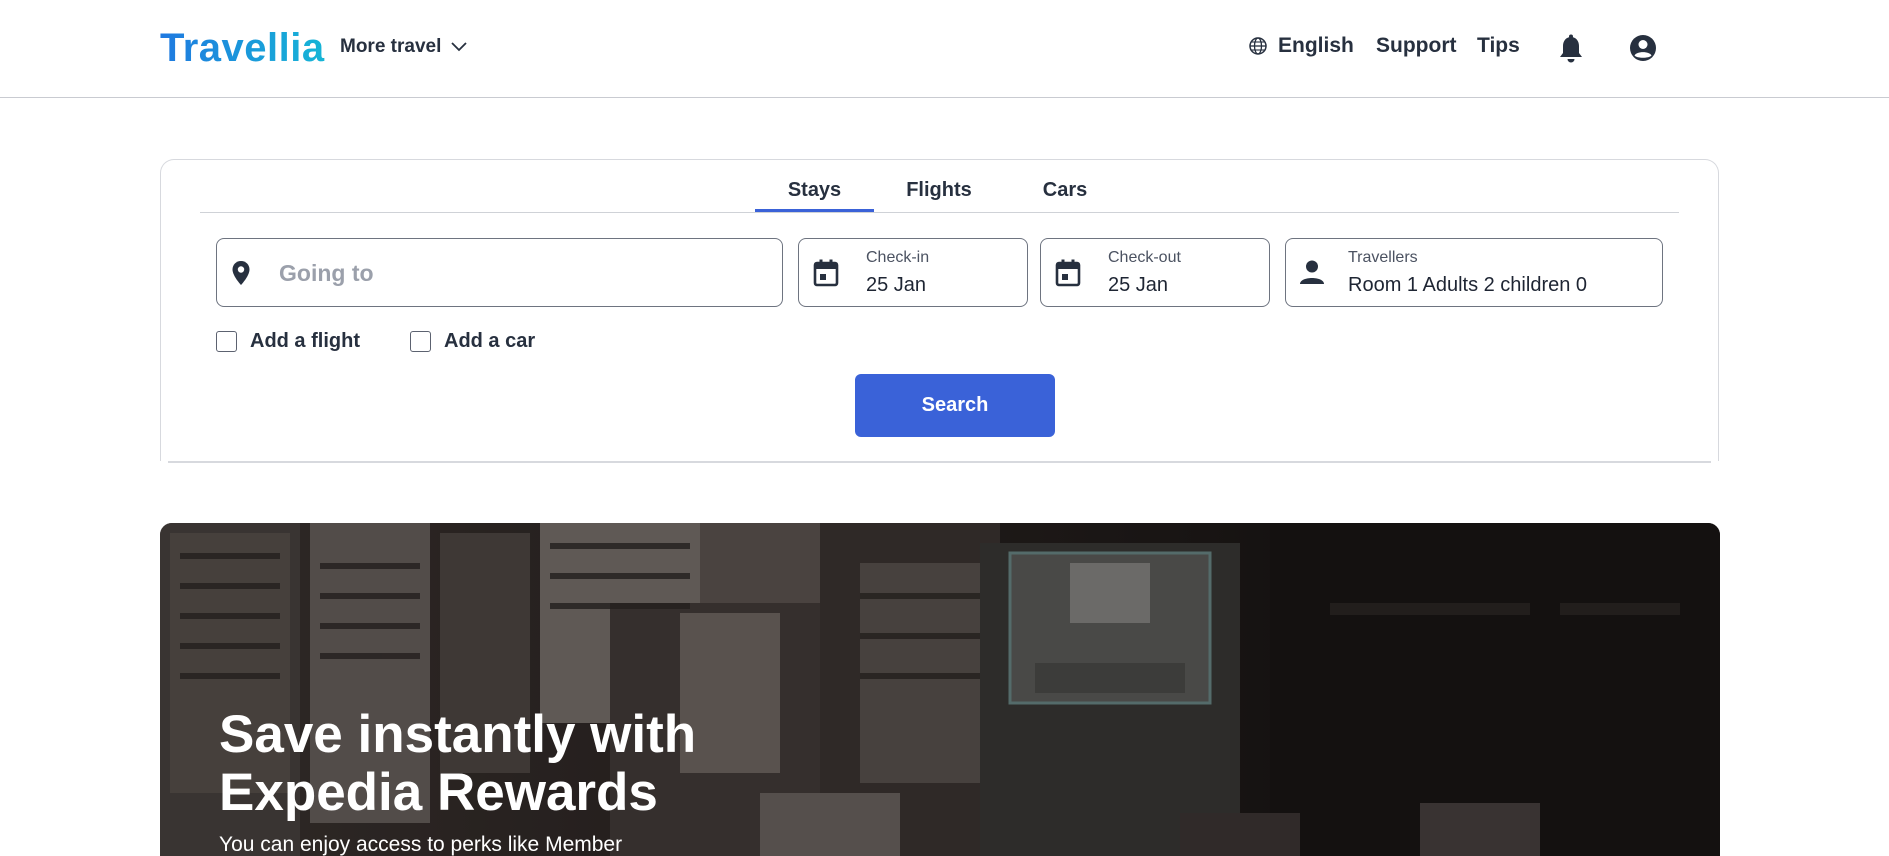 The height and width of the screenshot is (856, 1889). Describe the element at coordinates (814, 190) in the screenshot. I see `tab-stays: Stays` at that location.